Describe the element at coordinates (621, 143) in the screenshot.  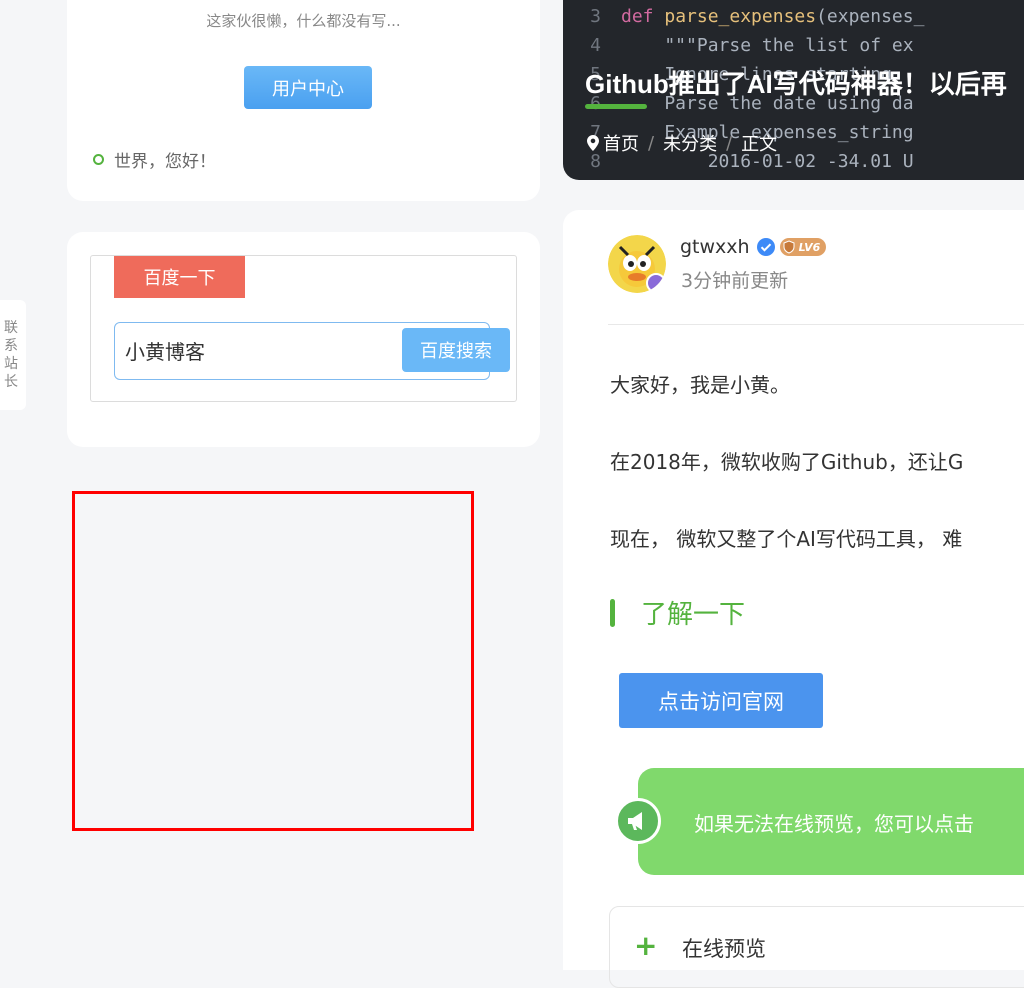
I see `breadcrumb-home: 首页` at that location.